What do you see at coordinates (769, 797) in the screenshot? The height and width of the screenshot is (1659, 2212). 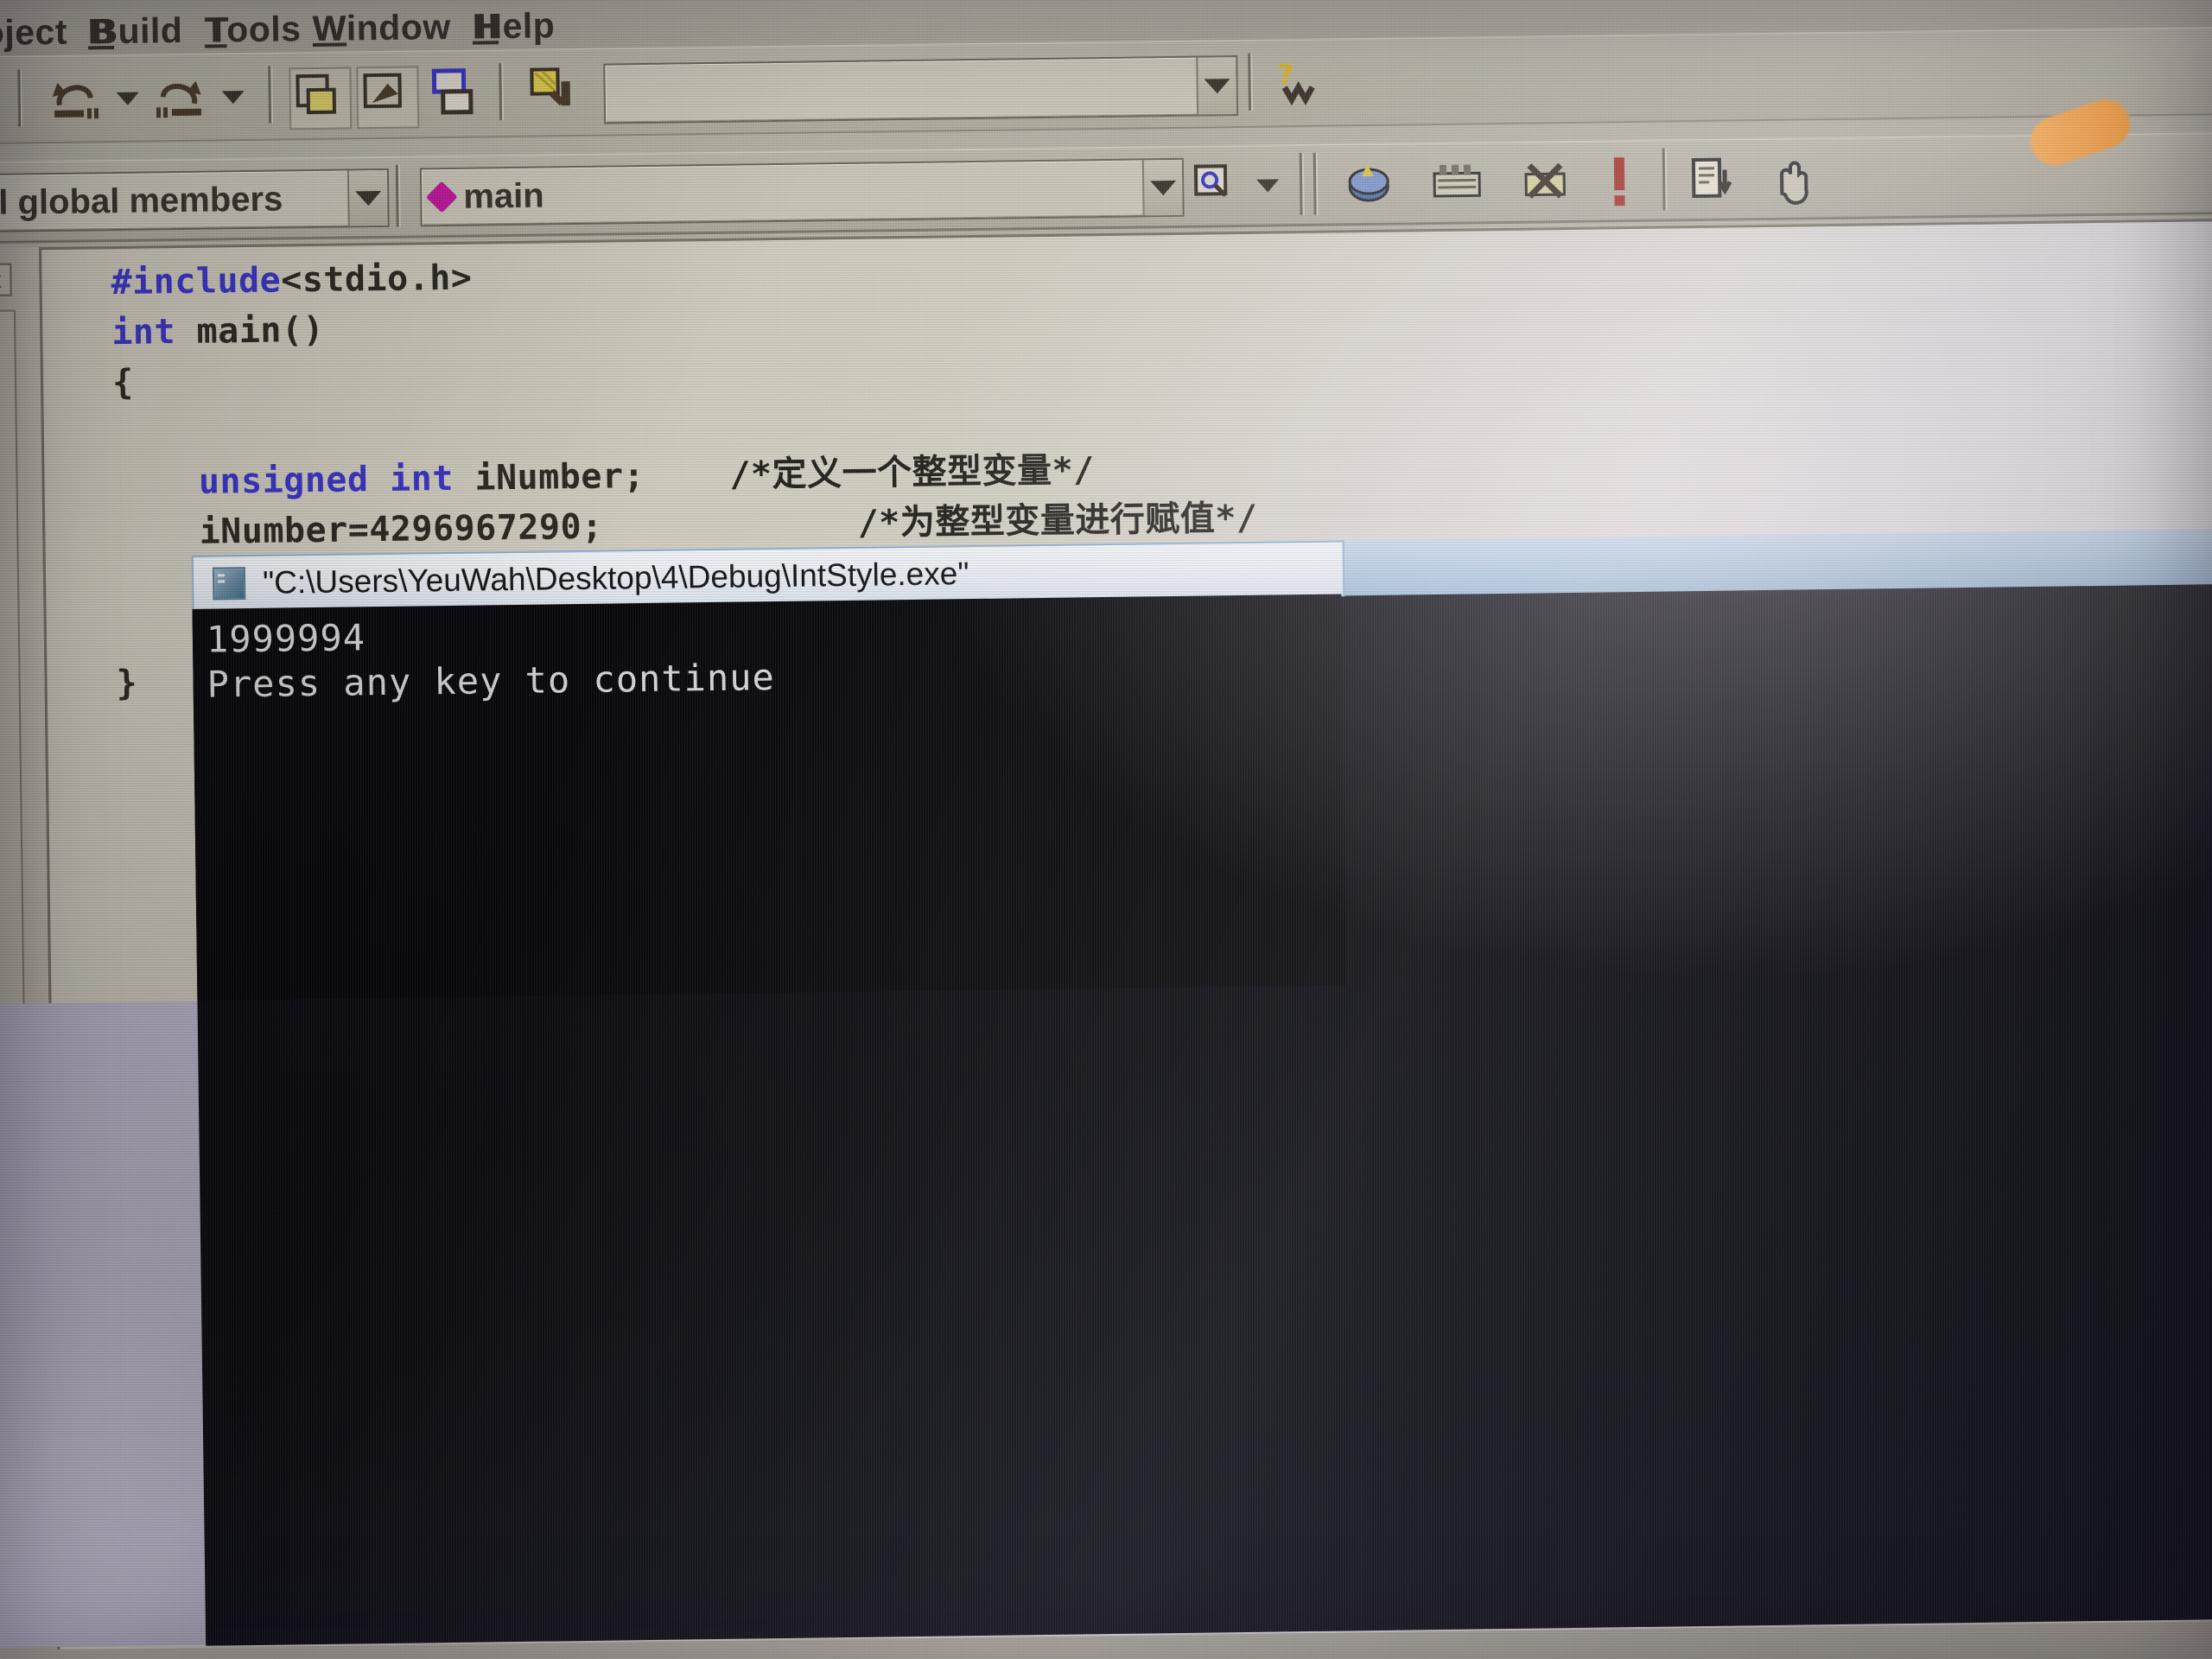 I see `console-output-area: 1999994 Press any key to continue` at bounding box center [769, 797].